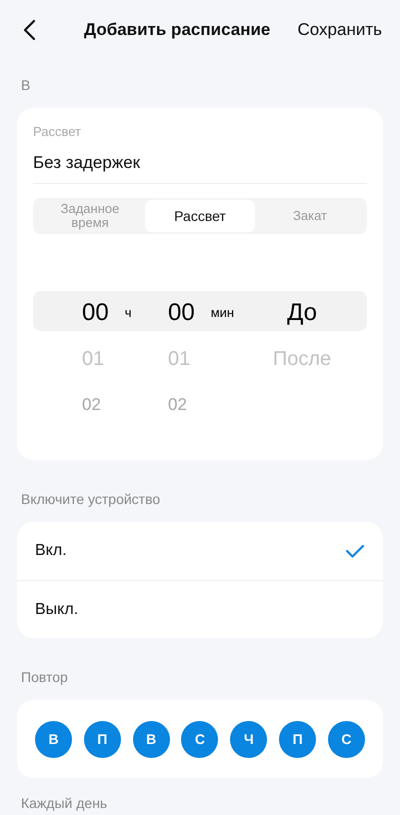 The width and height of the screenshot is (400, 815). What do you see at coordinates (128, 313) in the screenshot?
I see `unit-label: ч` at bounding box center [128, 313].